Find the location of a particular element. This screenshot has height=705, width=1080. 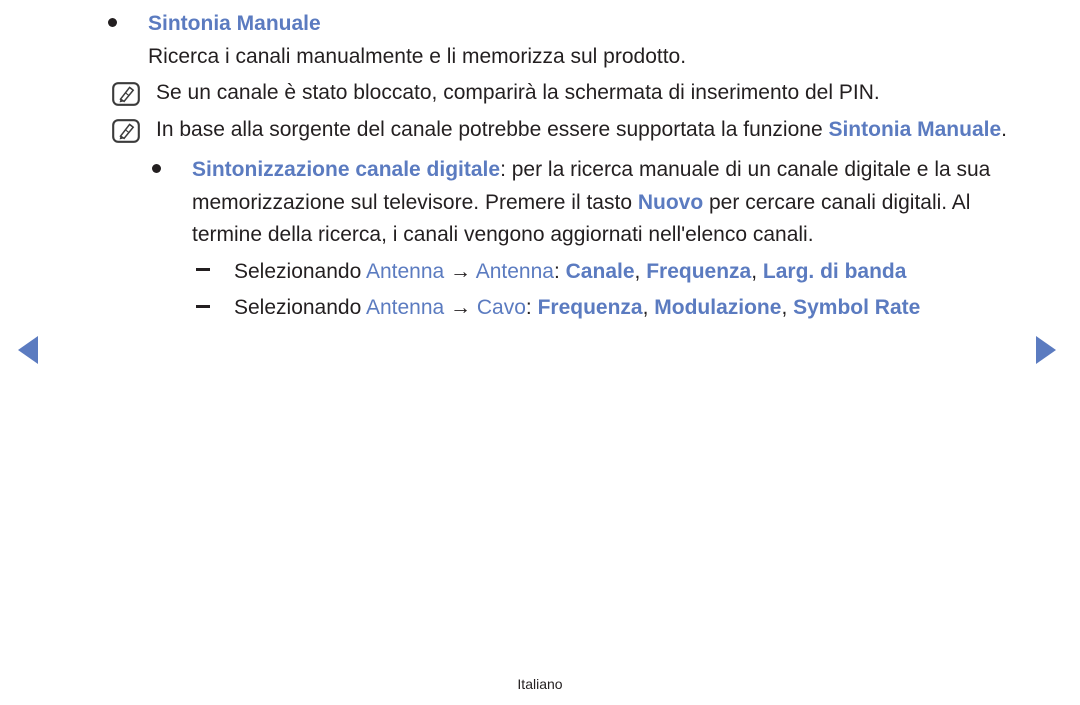

sub-item-field: Modulazione is located at coordinates (718, 307).